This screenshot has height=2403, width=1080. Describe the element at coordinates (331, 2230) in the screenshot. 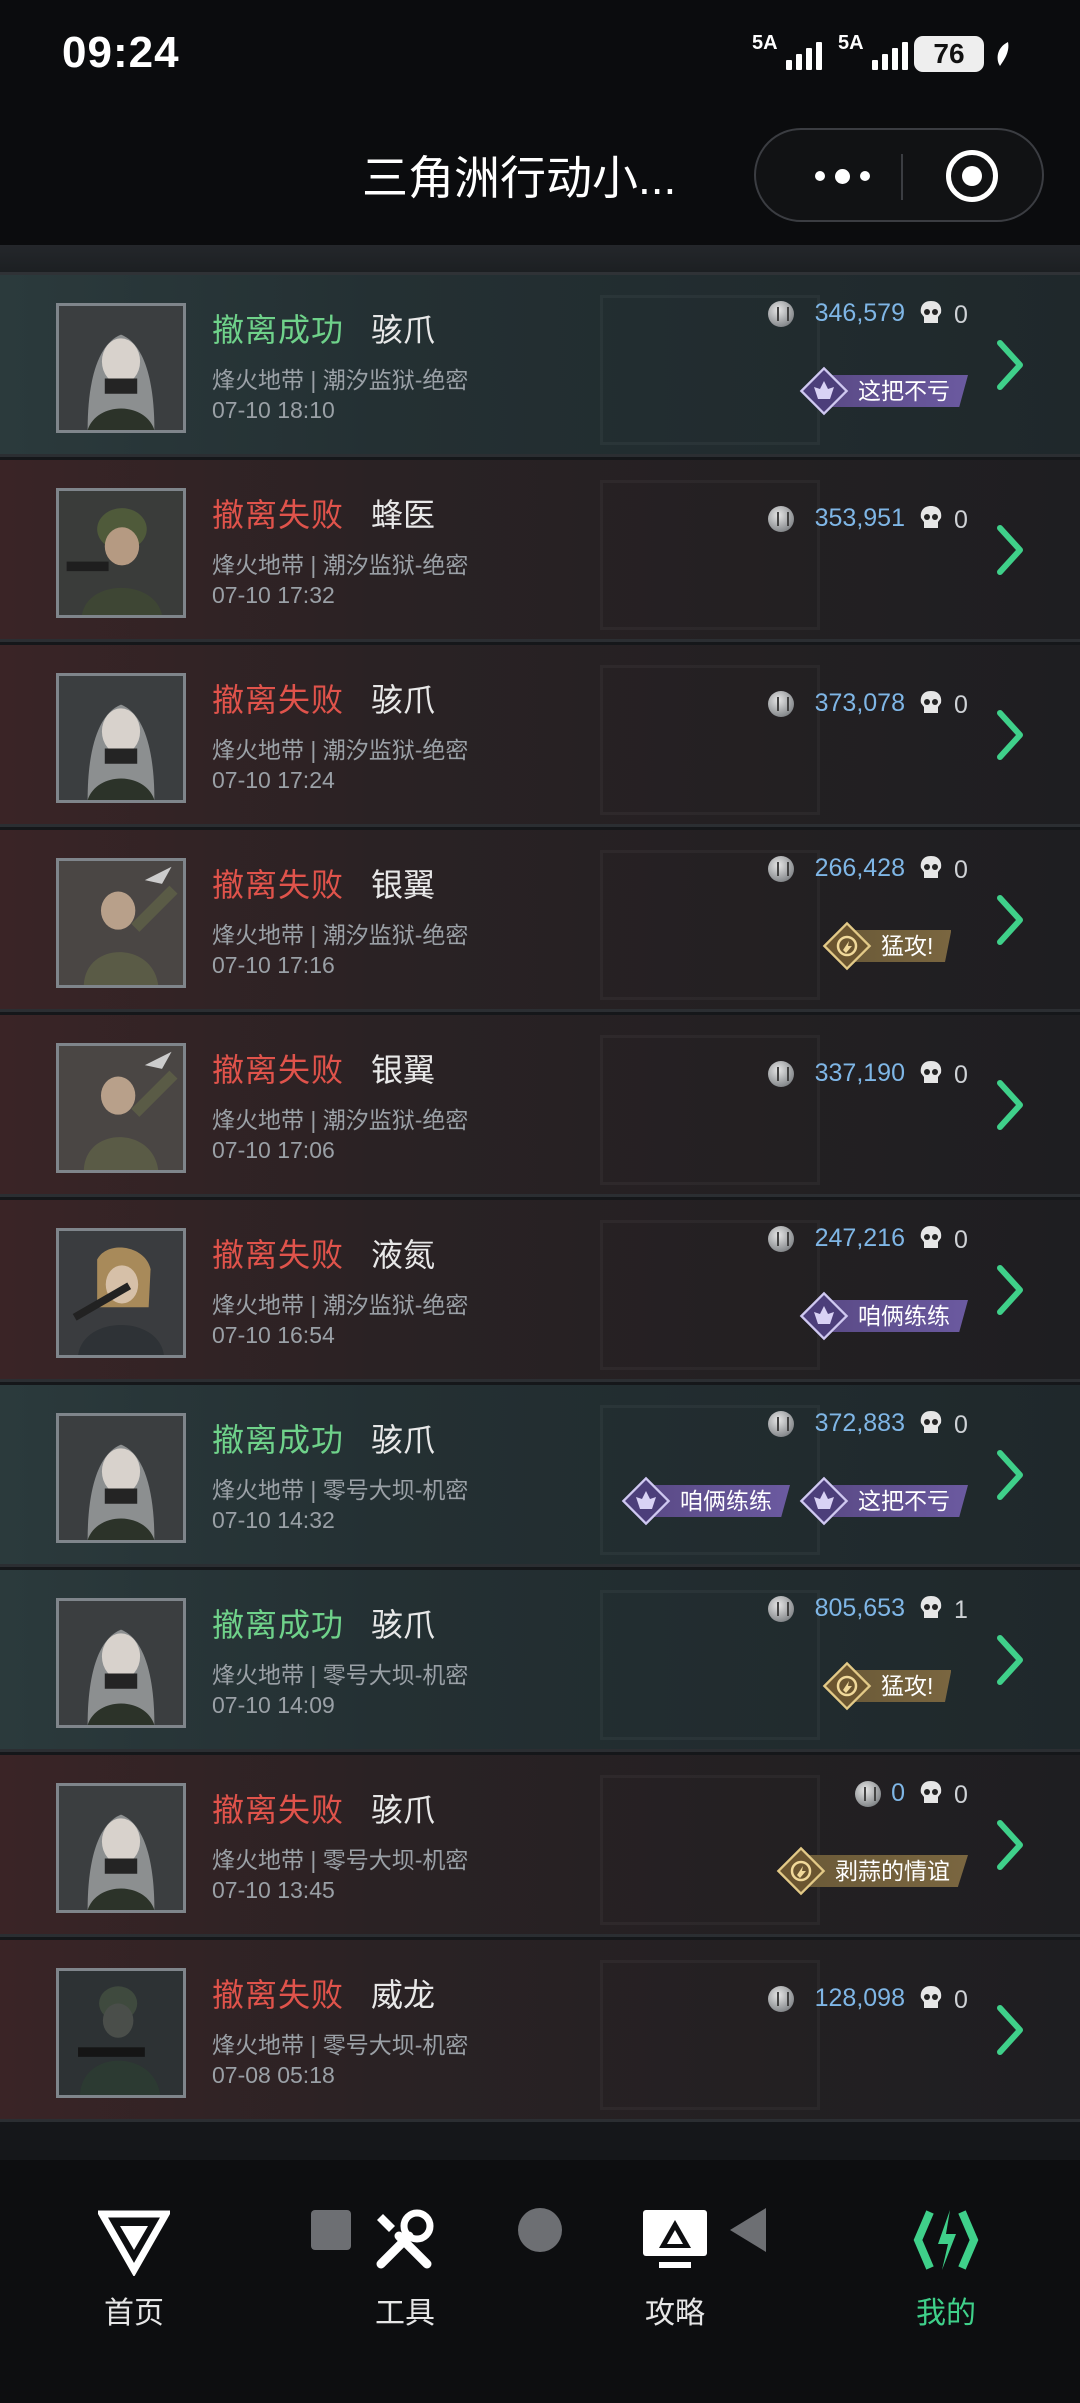

I see `recent-apps-button` at that location.